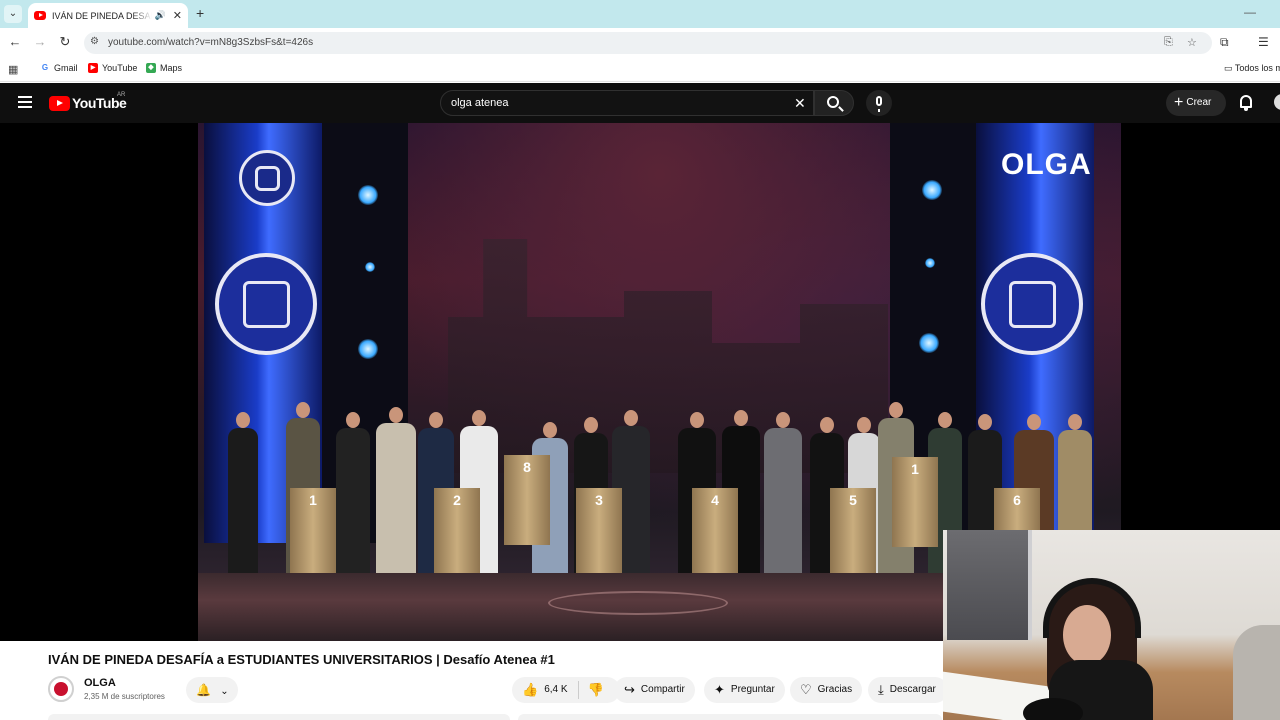 This screenshot has width=1280, height=720. What do you see at coordinates (826, 690) in the screenshot?
I see `thanks-button: ♡ Gracias` at bounding box center [826, 690].